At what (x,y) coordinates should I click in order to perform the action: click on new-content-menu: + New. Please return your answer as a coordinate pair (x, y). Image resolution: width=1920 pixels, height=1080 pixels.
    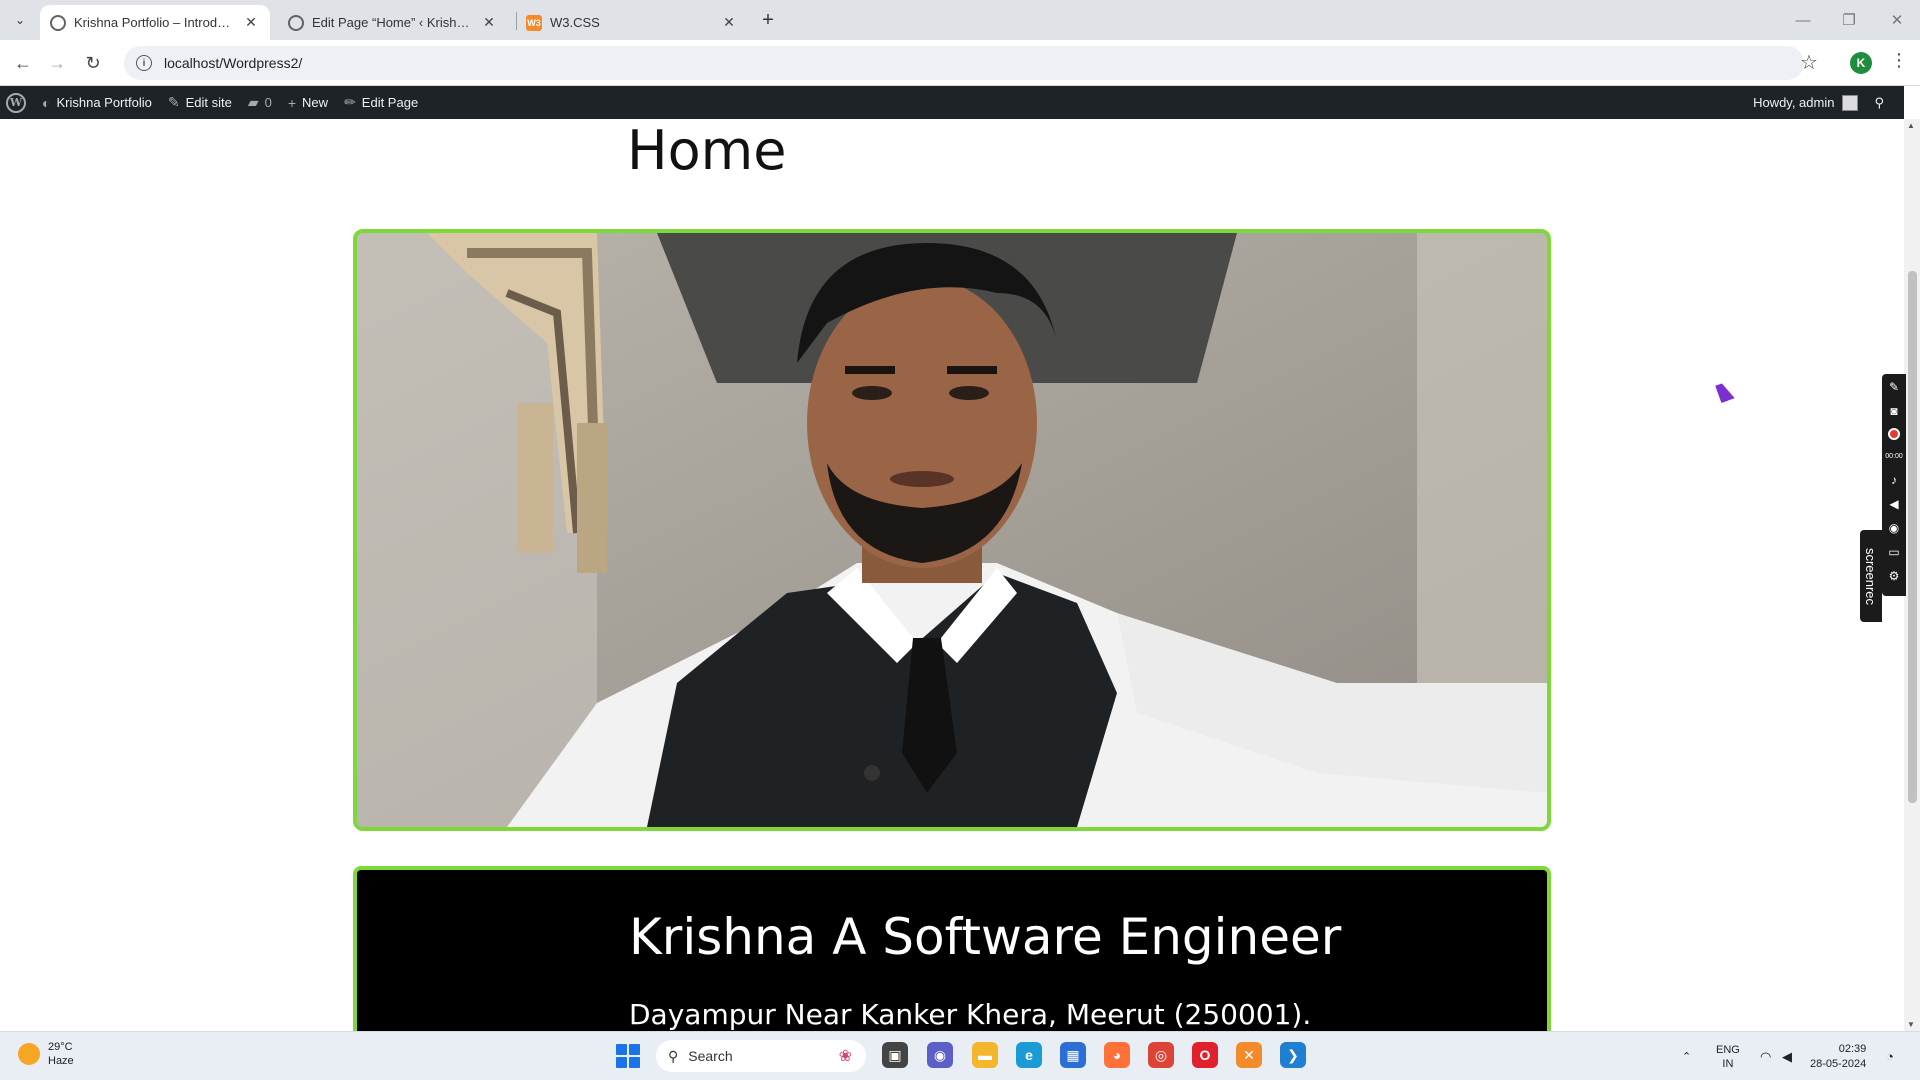
    Looking at the image, I should click on (308, 102).